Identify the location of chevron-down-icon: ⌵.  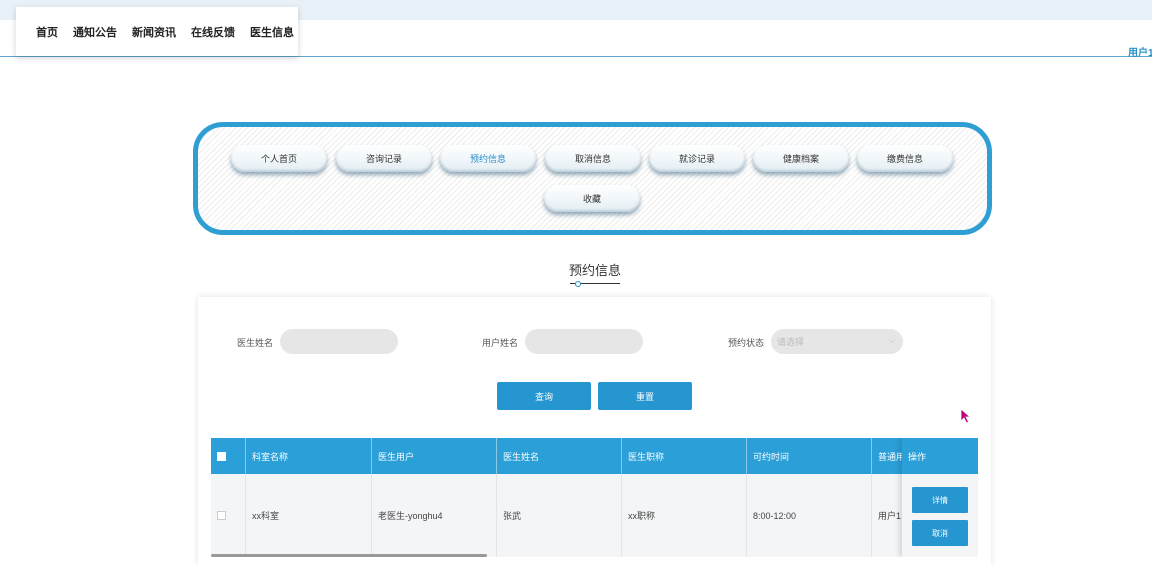
(891, 340).